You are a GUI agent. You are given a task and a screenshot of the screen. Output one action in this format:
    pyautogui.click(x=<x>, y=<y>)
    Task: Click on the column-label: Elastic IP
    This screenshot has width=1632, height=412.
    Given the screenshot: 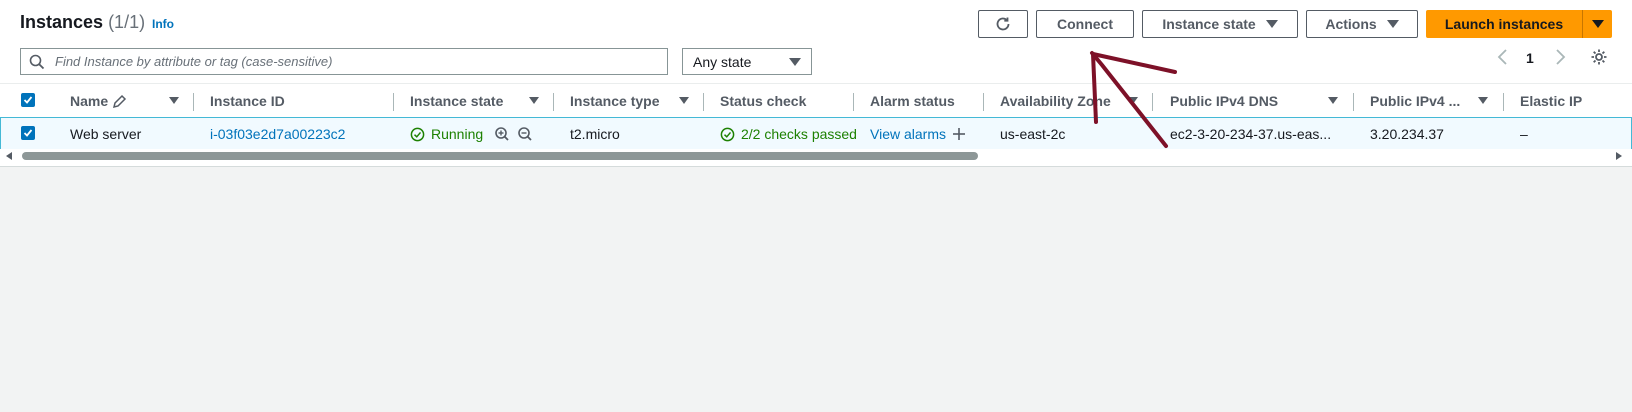 What is the action you would take?
    pyautogui.click(x=1551, y=101)
    